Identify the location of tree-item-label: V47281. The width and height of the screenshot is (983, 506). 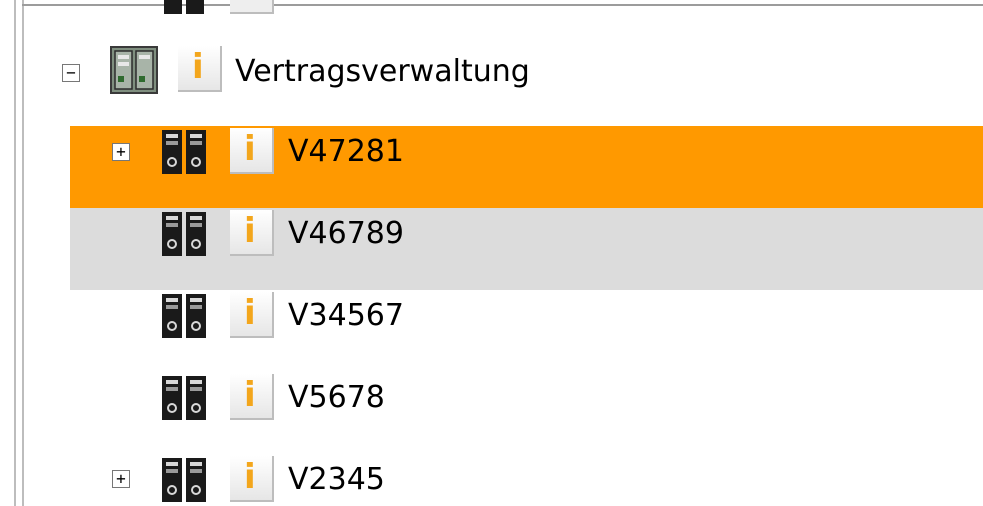
(346, 152).